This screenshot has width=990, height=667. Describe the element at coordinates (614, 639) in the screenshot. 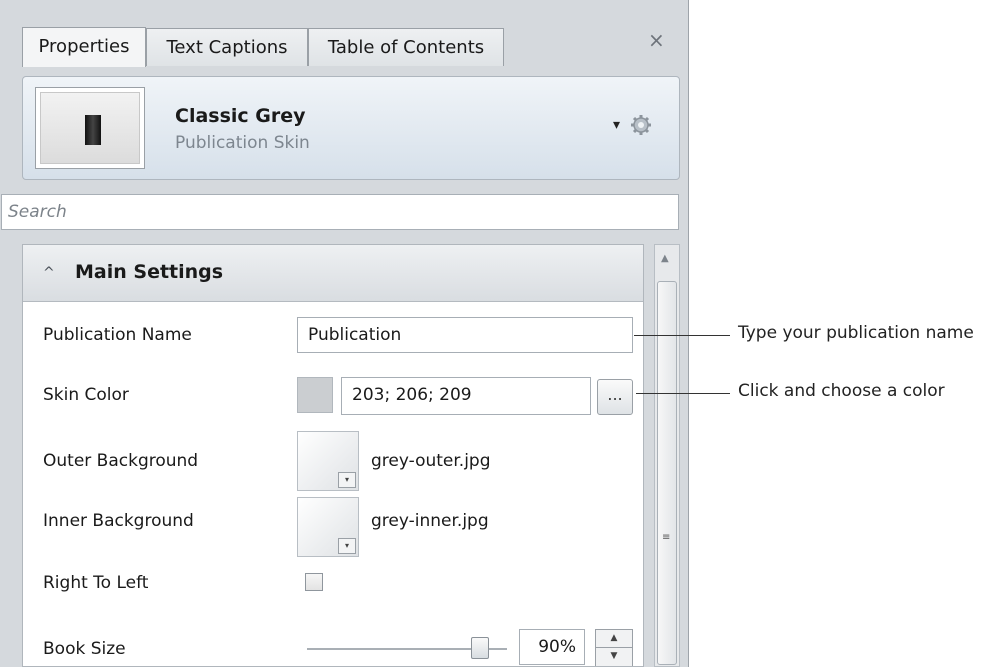

I see `spin-up-icon: ▲` at that location.